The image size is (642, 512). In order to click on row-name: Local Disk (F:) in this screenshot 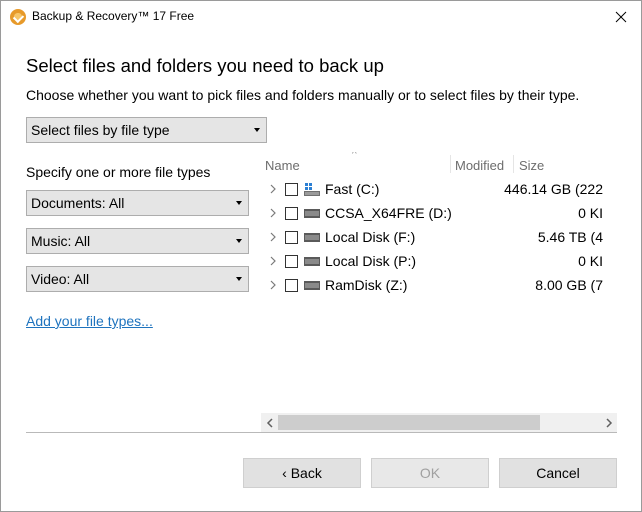, I will do `click(370, 237)`.